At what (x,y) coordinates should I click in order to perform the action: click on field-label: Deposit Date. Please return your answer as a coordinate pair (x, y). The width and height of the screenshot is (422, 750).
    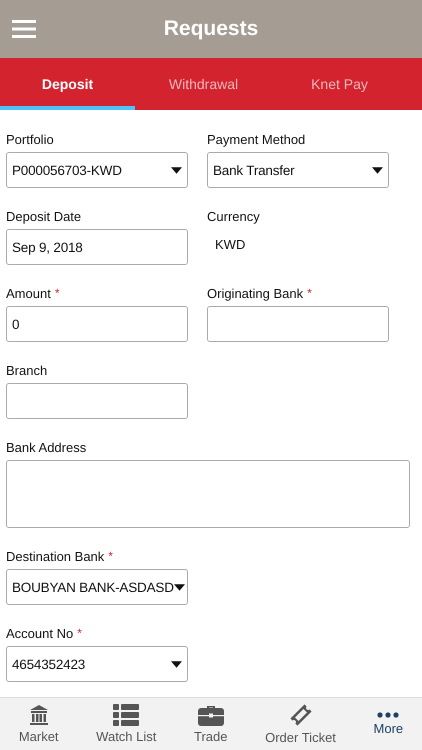
    Looking at the image, I should click on (44, 216).